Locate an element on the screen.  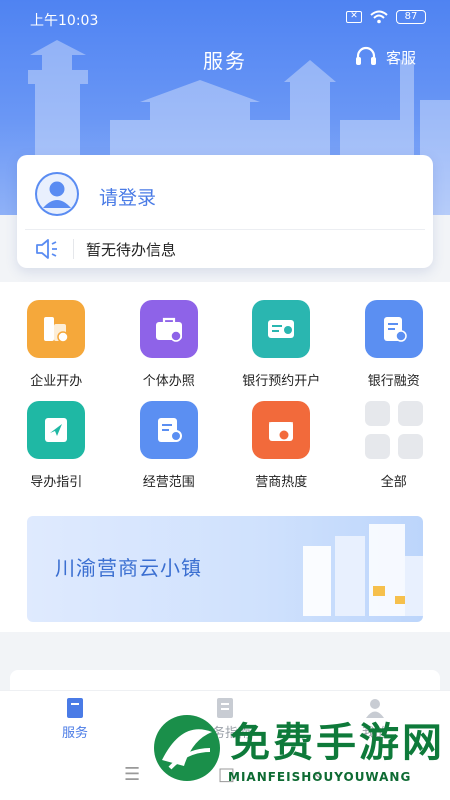
tab-service: 服务 is located at coordinates (75, 718).